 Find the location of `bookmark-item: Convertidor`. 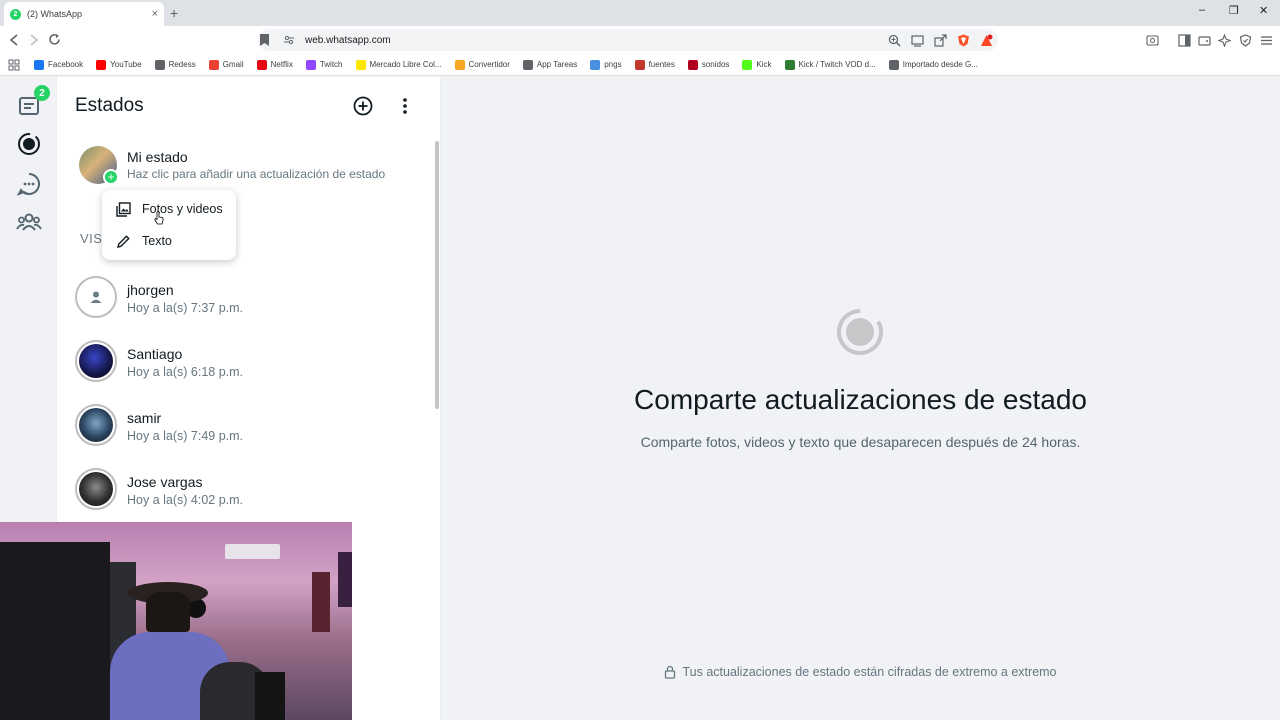

bookmark-item: Convertidor is located at coordinates (482, 64).